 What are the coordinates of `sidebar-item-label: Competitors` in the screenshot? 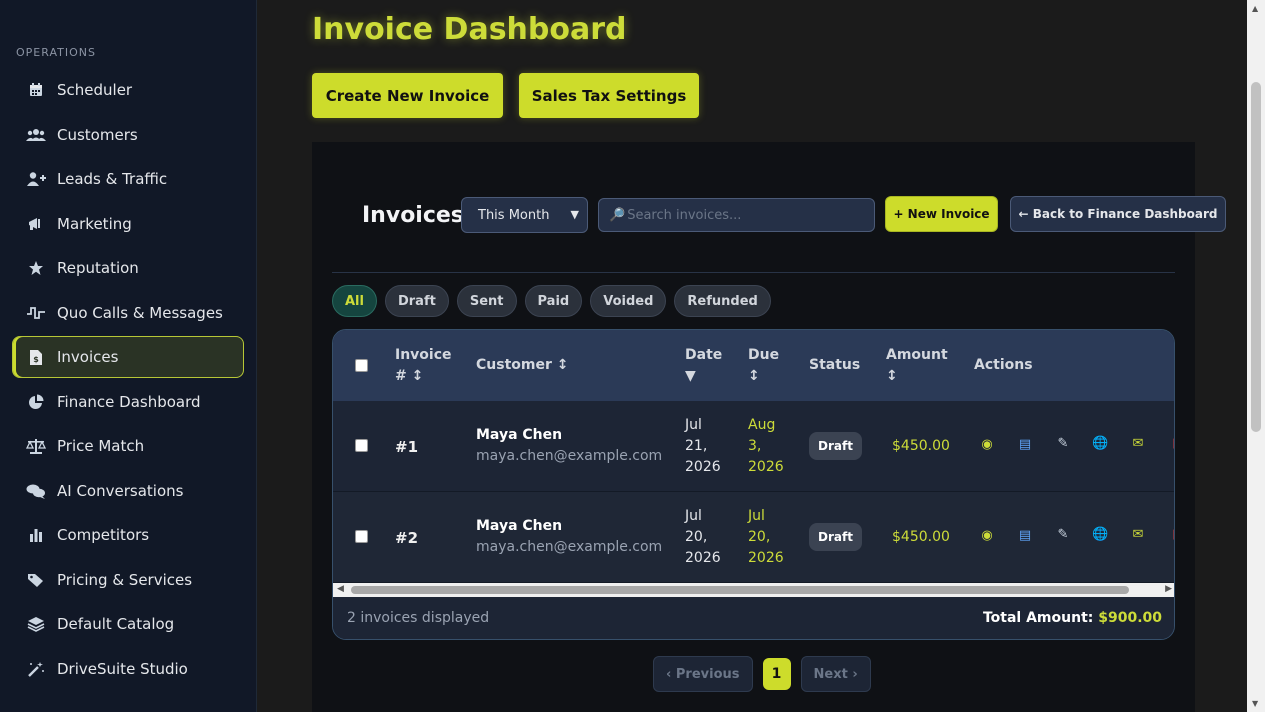 It's located at (103, 535).